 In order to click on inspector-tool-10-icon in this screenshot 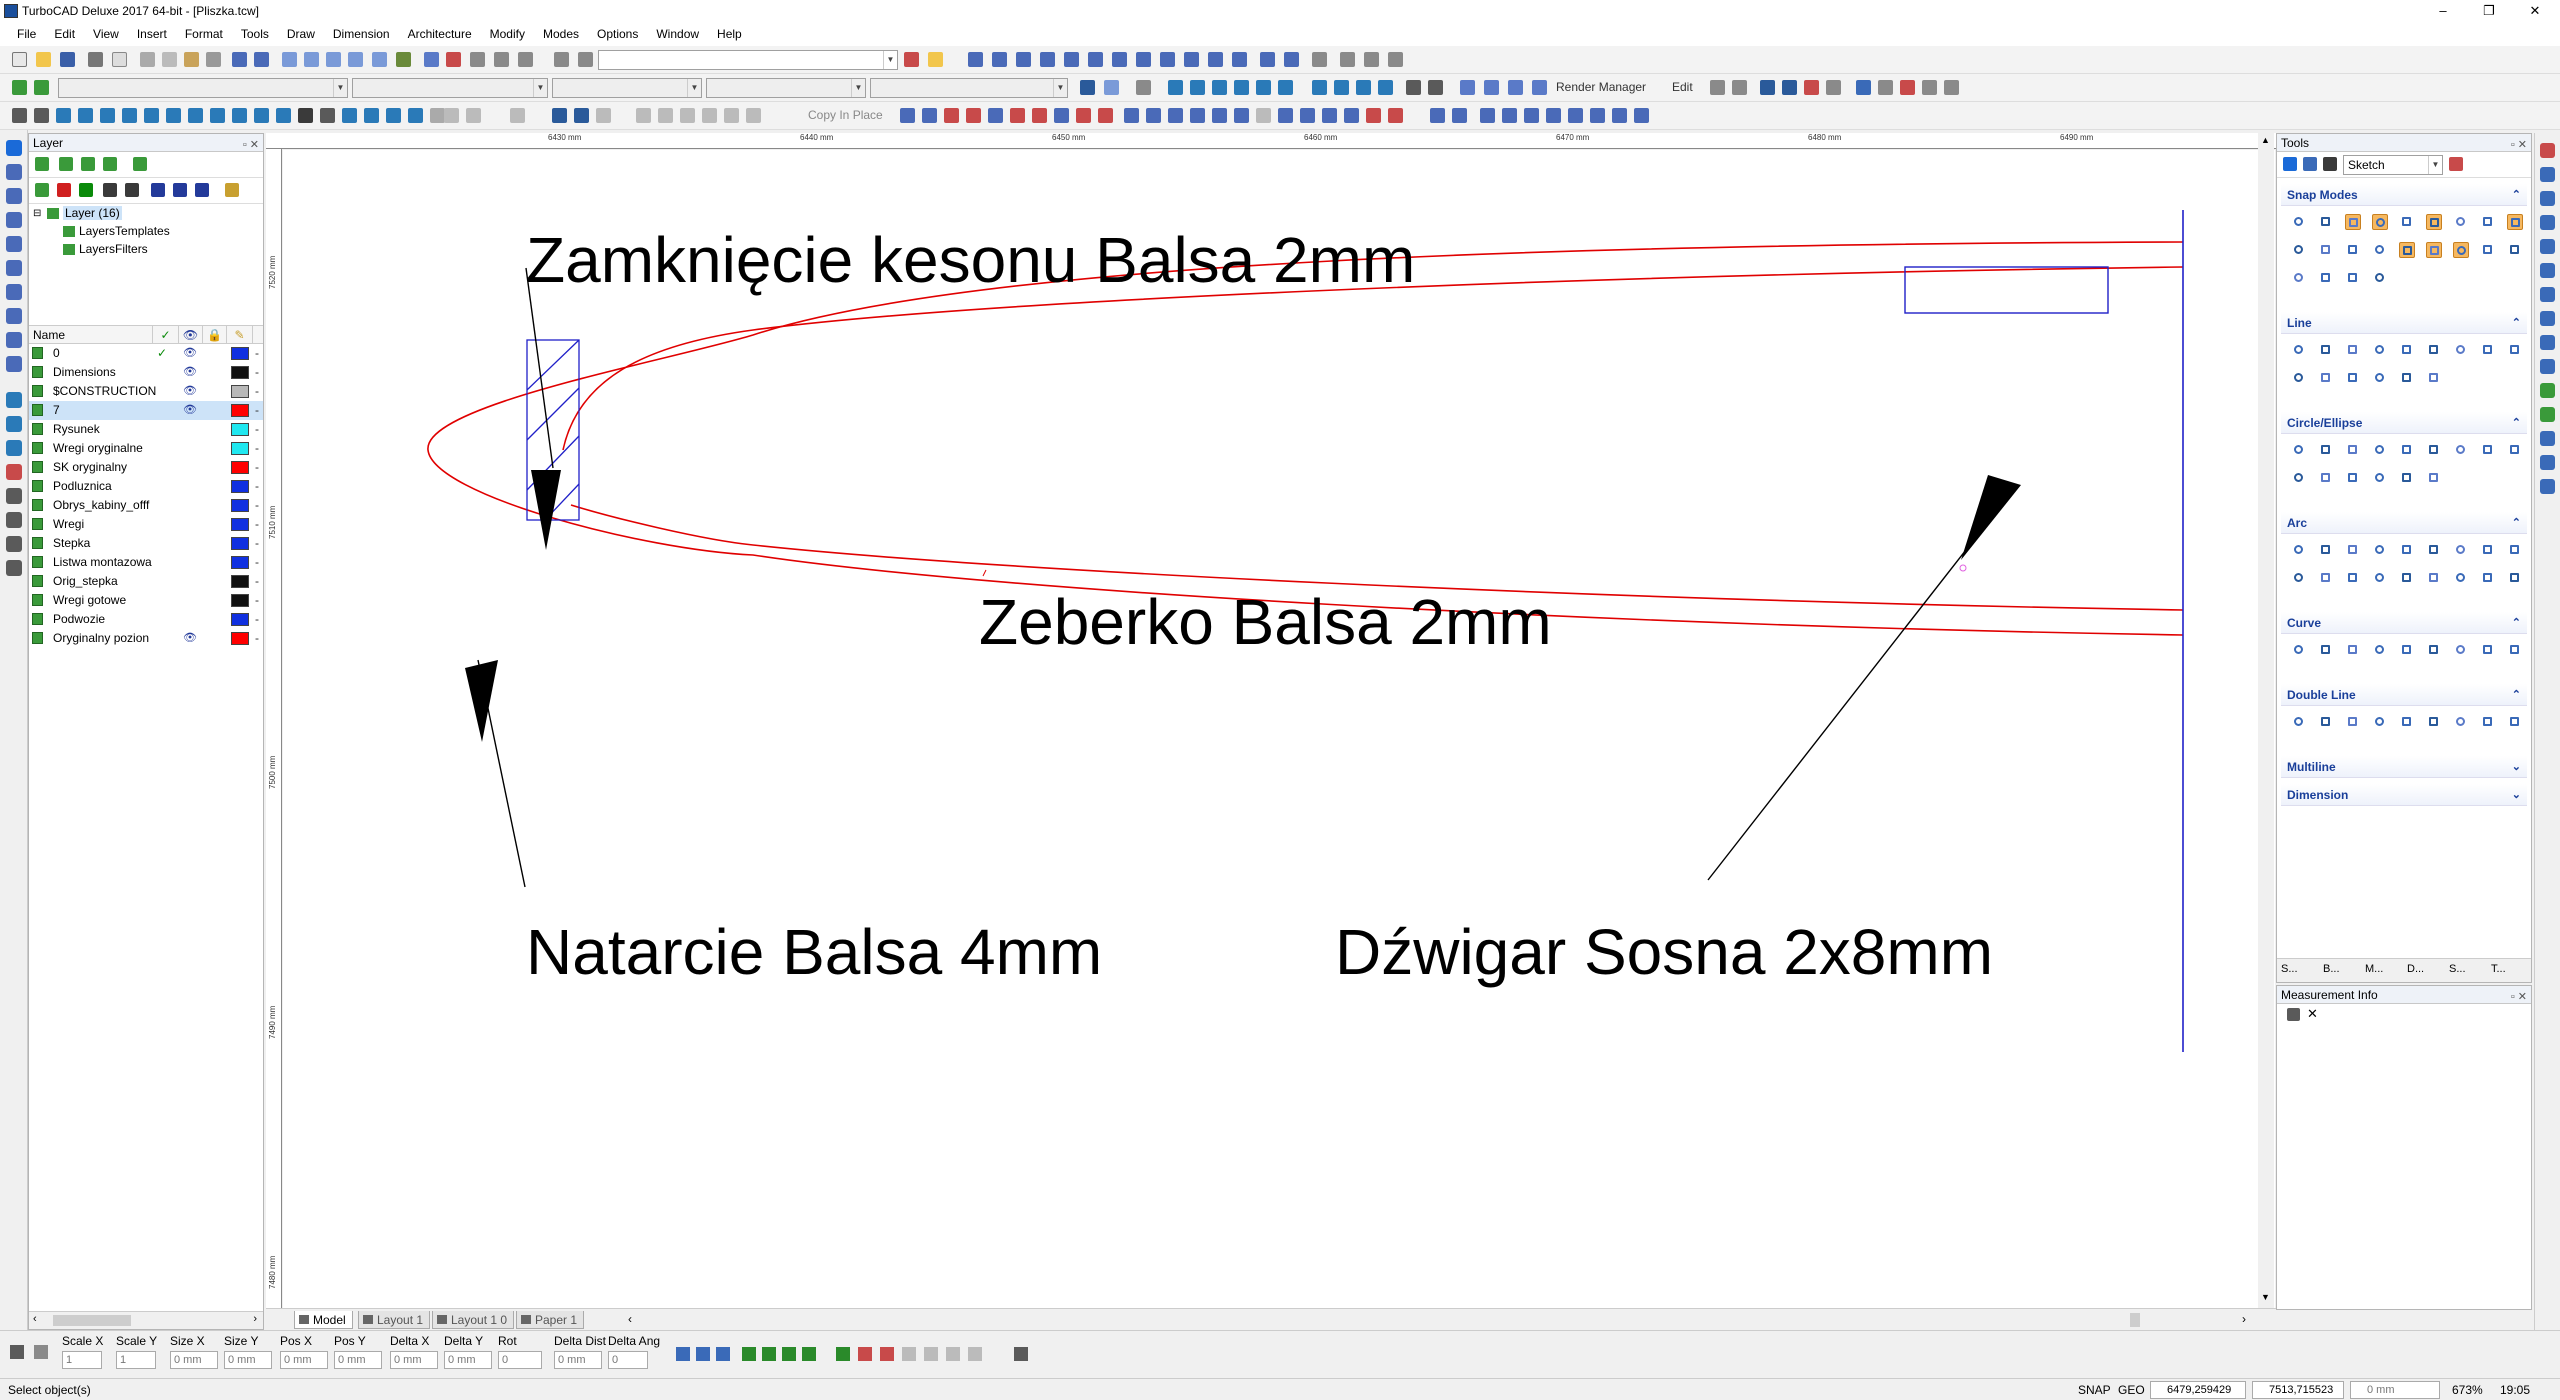, I will do `click(887, 1354)`.